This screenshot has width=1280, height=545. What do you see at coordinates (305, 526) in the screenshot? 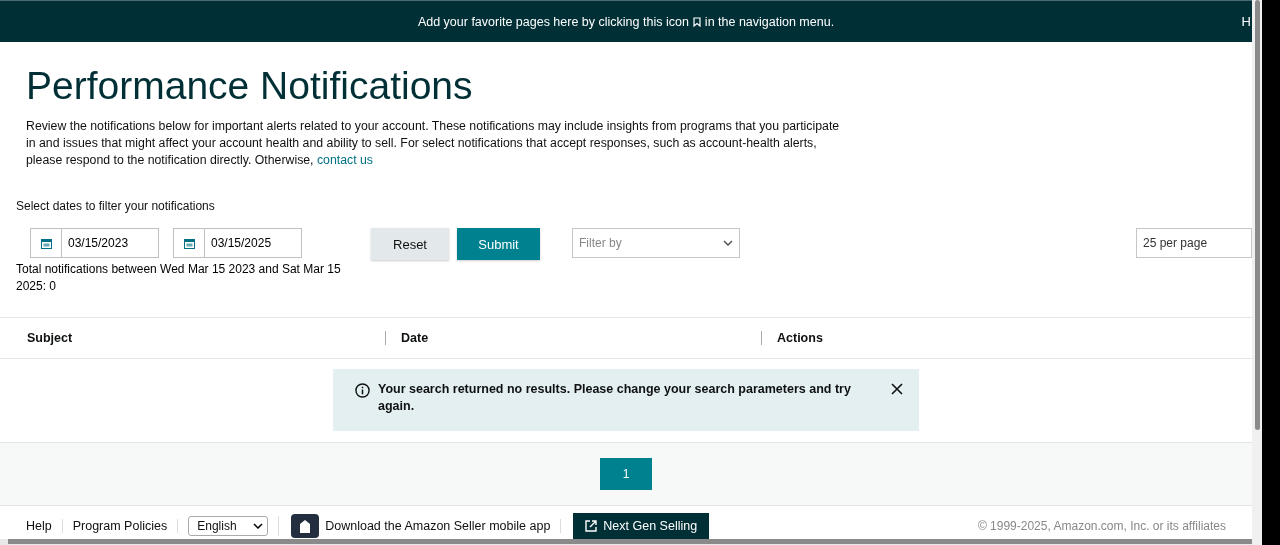
I see `app-icon` at bounding box center [305, 526].